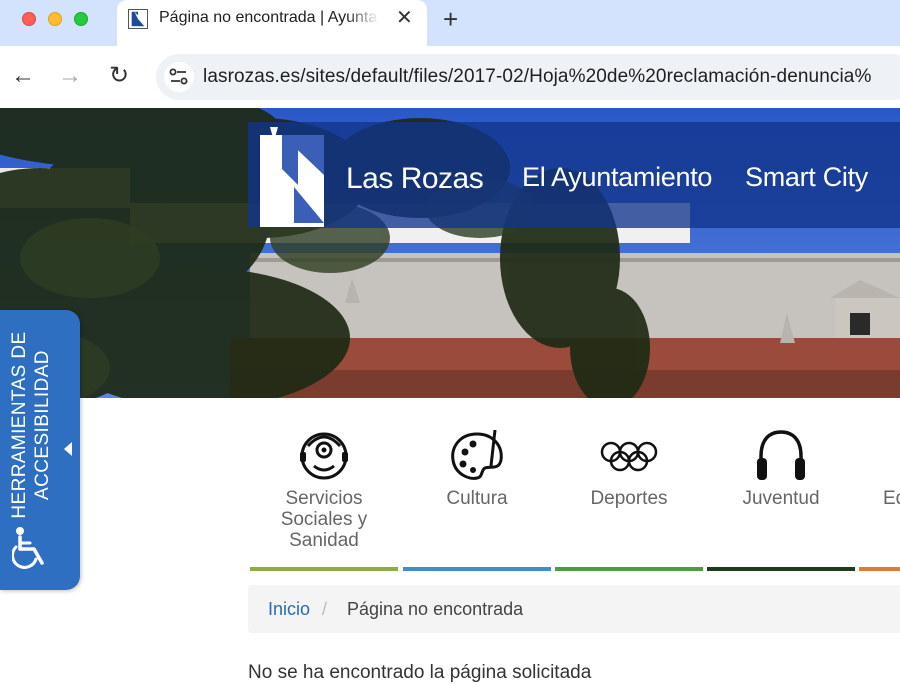 Image resolution: width=900 pixels, height=684 pixels. Describe the element at coordinates (29, 19) in the screenshot. I see `close-window-button` at that location.